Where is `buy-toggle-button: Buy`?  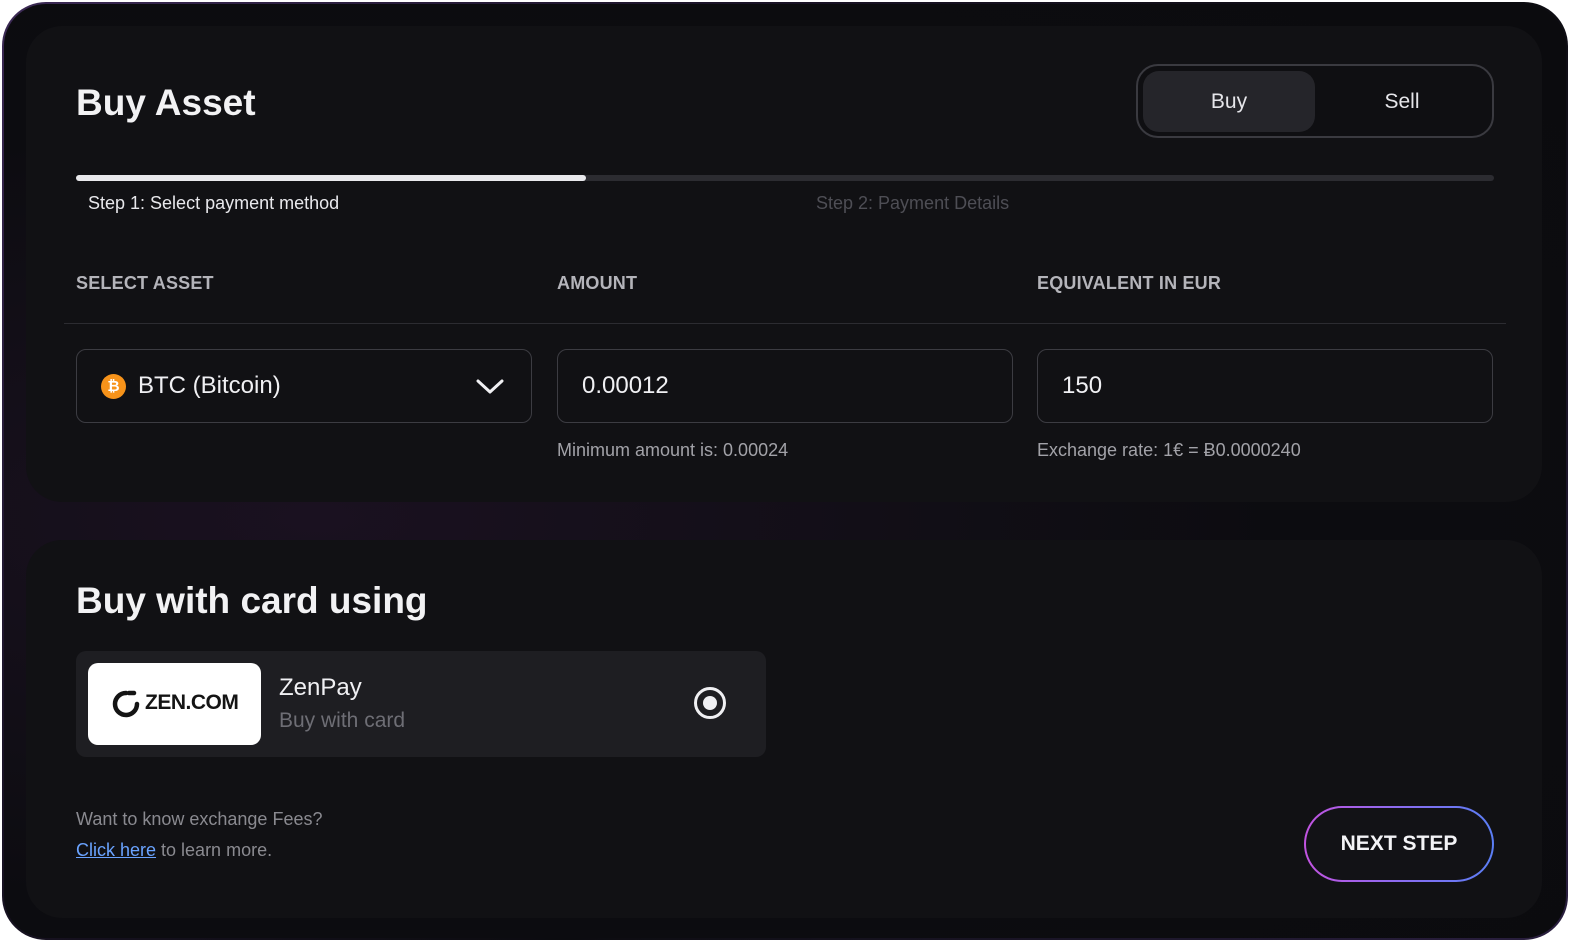
buy-toggle-button: Buy is located at coordinates (1229, 101).